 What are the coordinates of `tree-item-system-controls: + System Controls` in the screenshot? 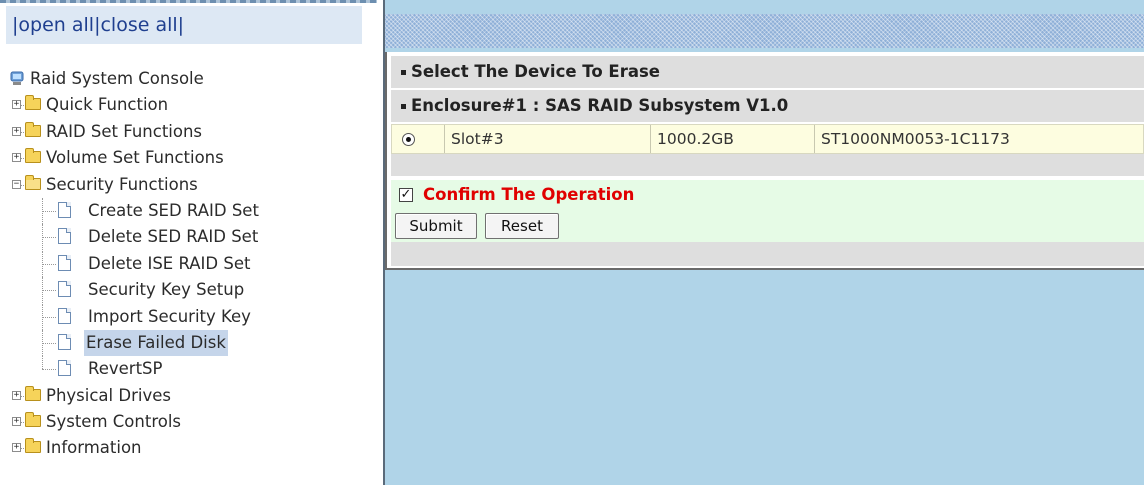 It's located at (188, 422).